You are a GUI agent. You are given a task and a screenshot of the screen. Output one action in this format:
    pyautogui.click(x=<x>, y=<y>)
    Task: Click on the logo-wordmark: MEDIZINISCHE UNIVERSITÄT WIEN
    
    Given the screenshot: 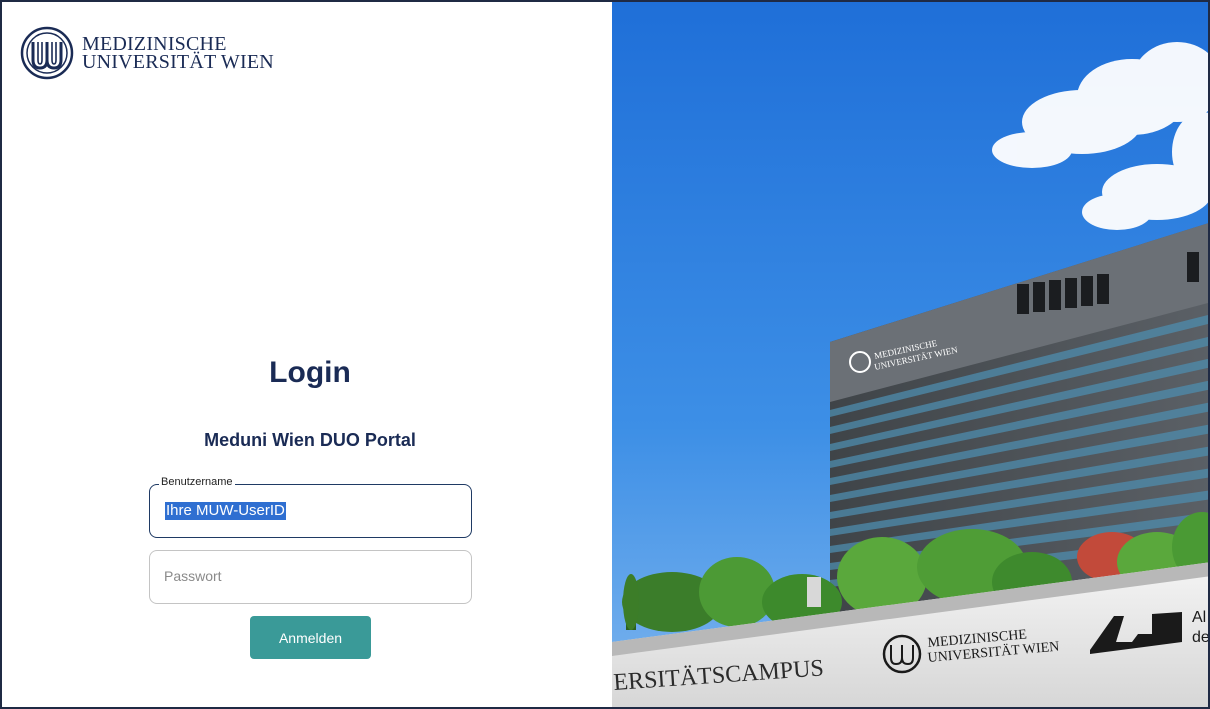 What is the action you would take?
    pyautogui.click(x=178, y=53)
    